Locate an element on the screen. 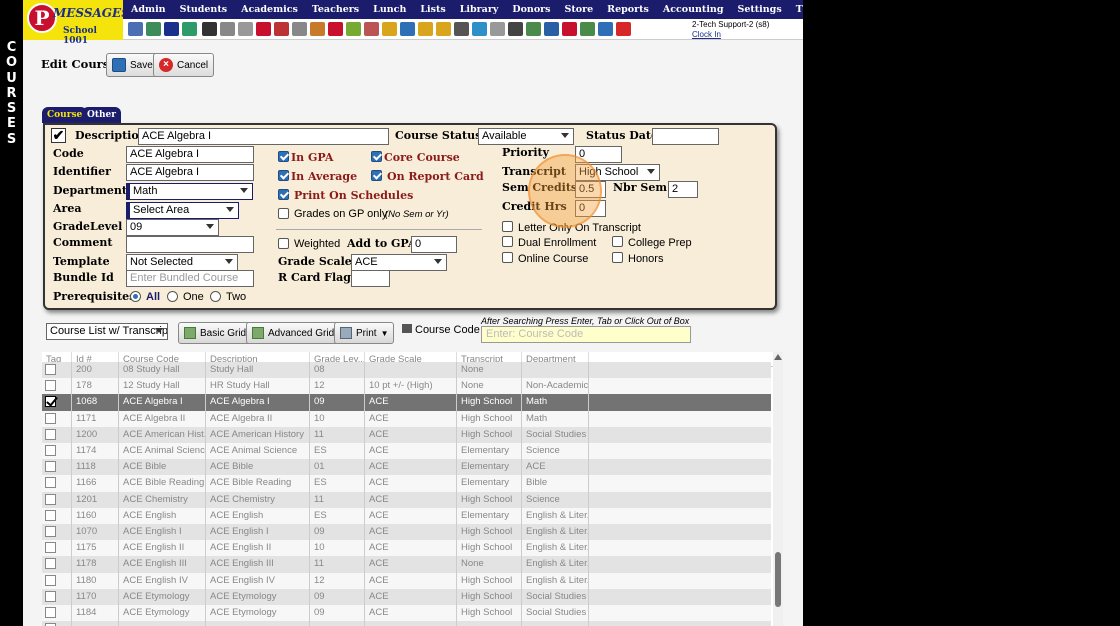 The height and width of the screenshot is (626, 1120). nav-item-lists: Lists is located at coordinates (431, 9).